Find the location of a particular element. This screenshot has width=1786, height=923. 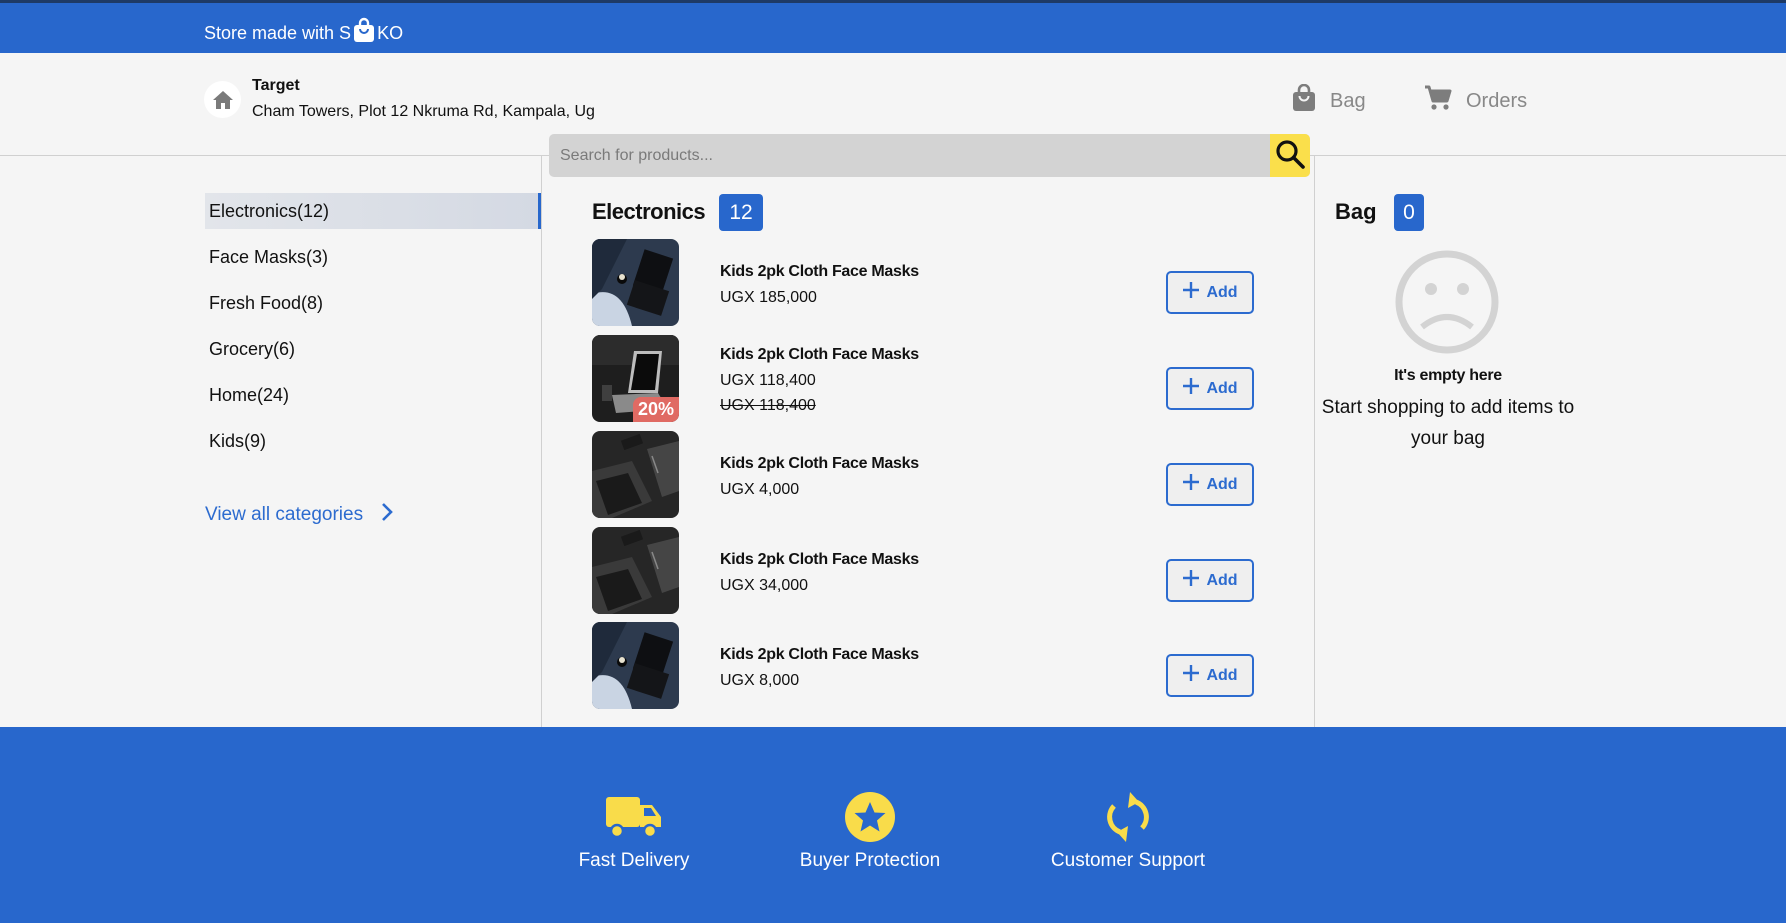

product-old-price: UGX 118,400 is located at coordinates (768, 405).